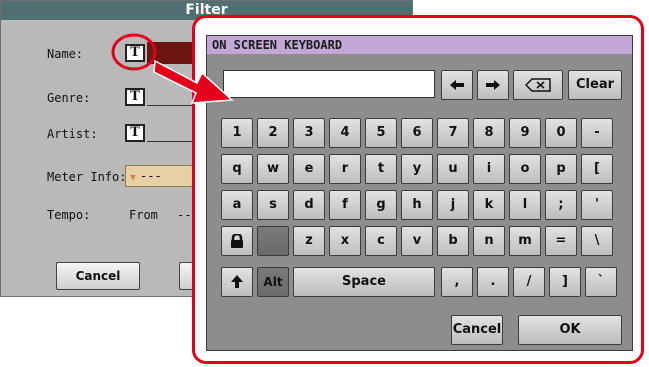 This screenshot has width=649, height=367. I want to click on name-label: Name:, so click(65, 54).